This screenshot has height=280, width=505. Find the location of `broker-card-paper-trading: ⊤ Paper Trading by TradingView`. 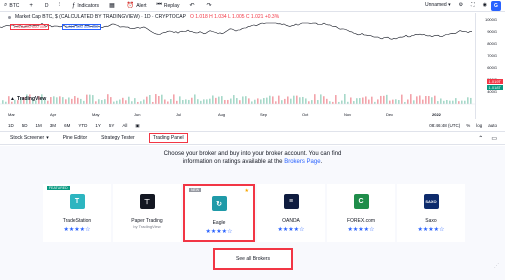

broker-card-paper-trading: ⊤ Paper Trading by TradingView is located at coordinates (147, 213).